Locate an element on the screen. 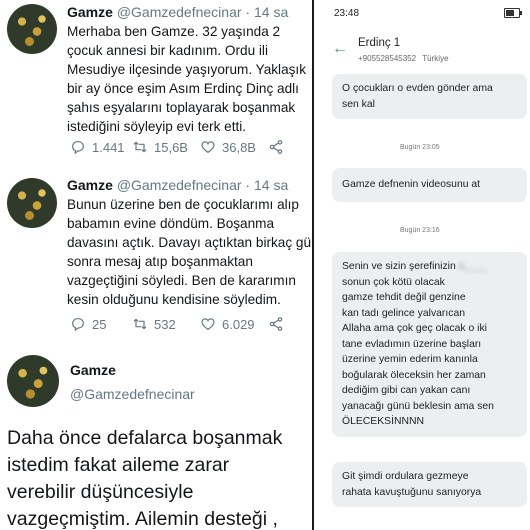 The image size is (530, 530). contact-number: +905528545352 Türkiye is located at coordinates (403, 58).